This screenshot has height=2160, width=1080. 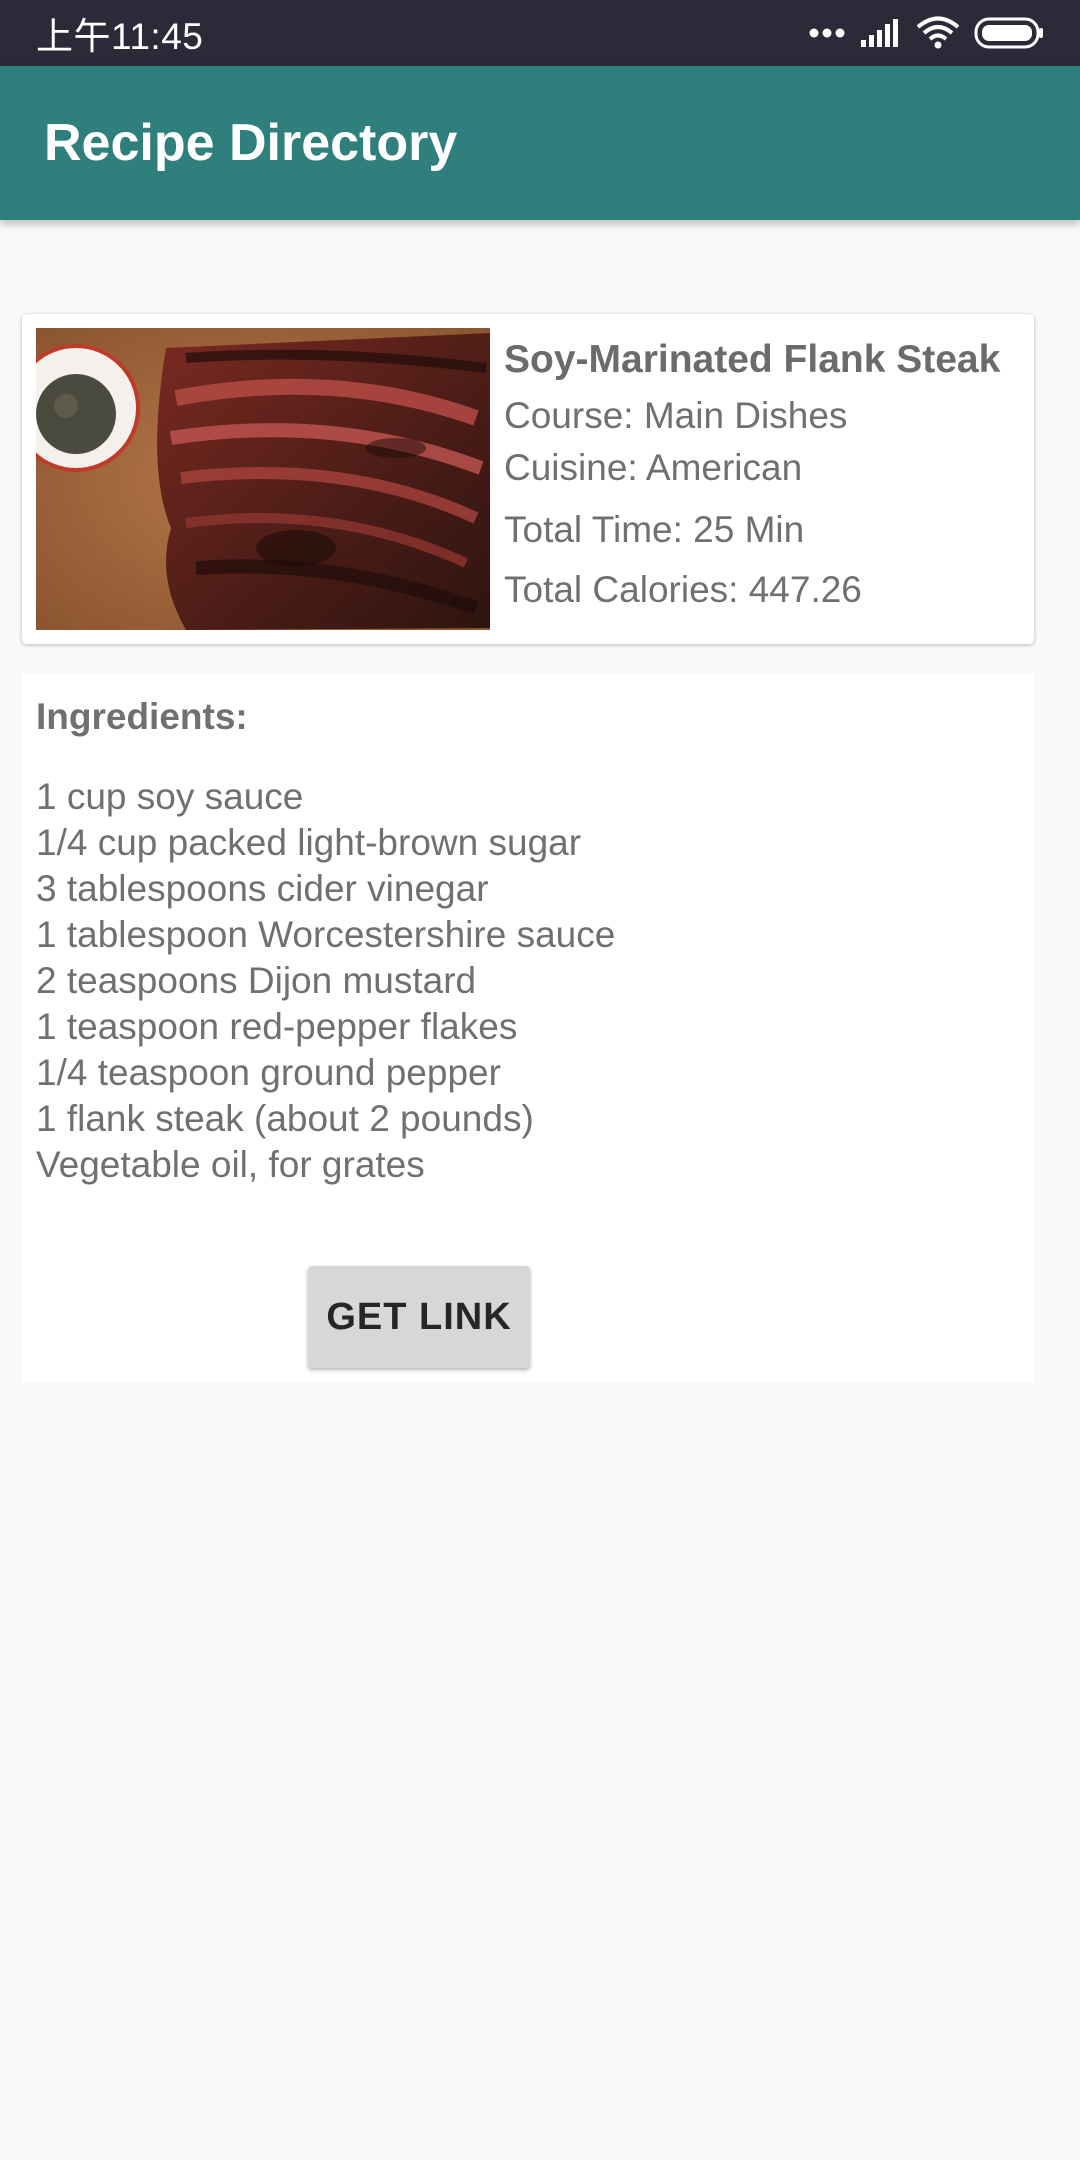 What do you see at coordinates (683, 589) in the screenshot?
I see `recipe-total-calories: Total Calories: 447.26` at bounding box center [683, 589].